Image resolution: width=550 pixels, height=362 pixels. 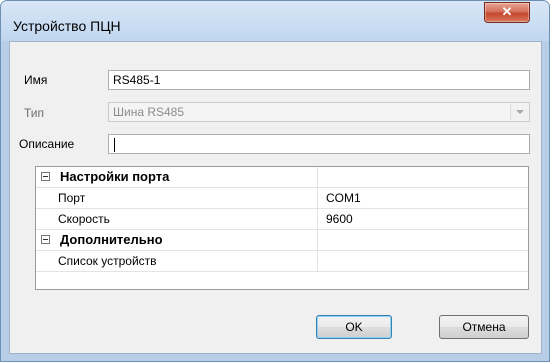 I want to click on property-value: COM1, so click(x=343, y=198).